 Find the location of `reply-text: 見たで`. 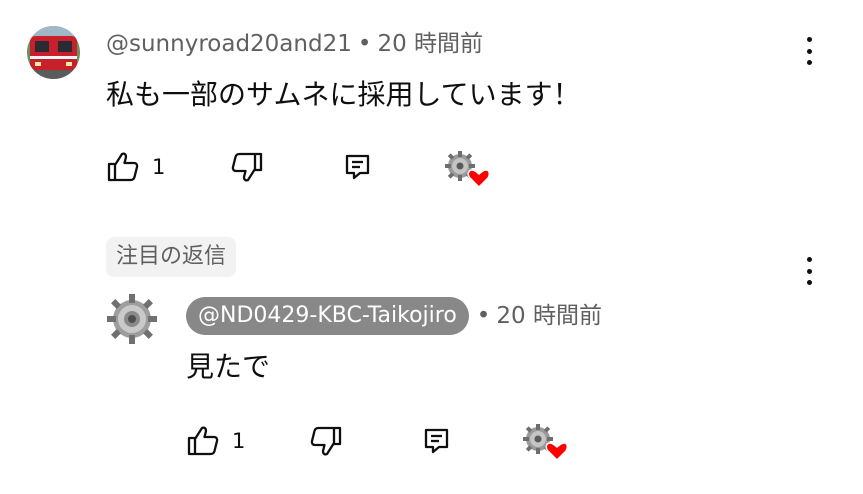

reply-text: 見たで is located at coordinates (228, 366).